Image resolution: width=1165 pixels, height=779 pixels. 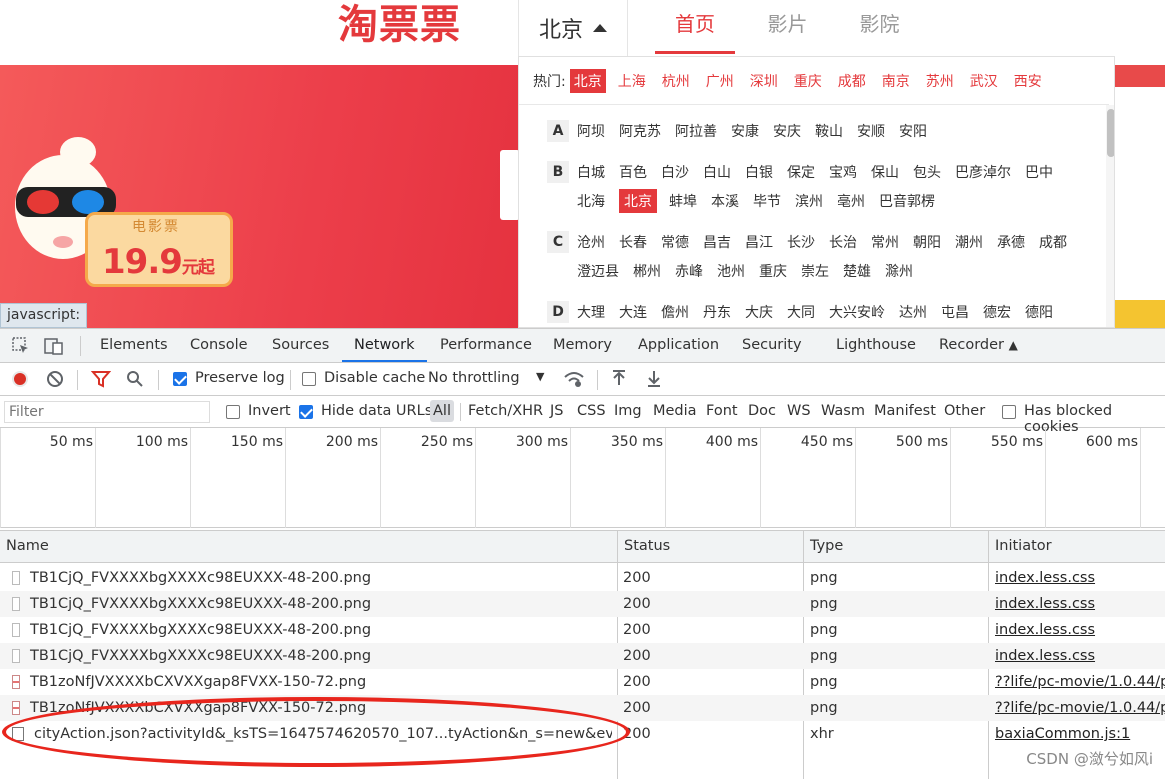 What do you see at coordinates (1140, 196) in the screenshot?
I see `side-banner` at bounding box center [1140, 196].